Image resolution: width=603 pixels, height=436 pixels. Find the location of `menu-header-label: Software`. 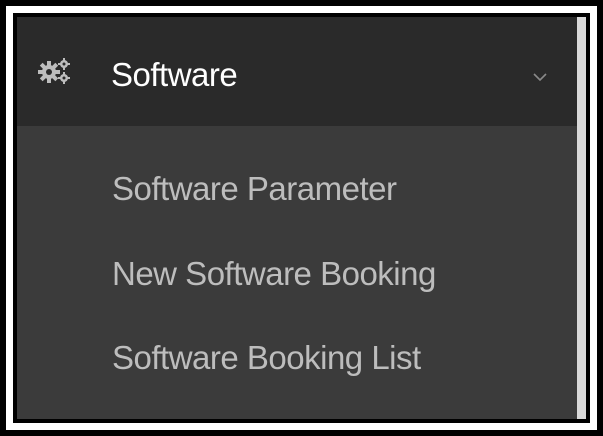

menu-header-label: Software is located at coordinates (174, 74).